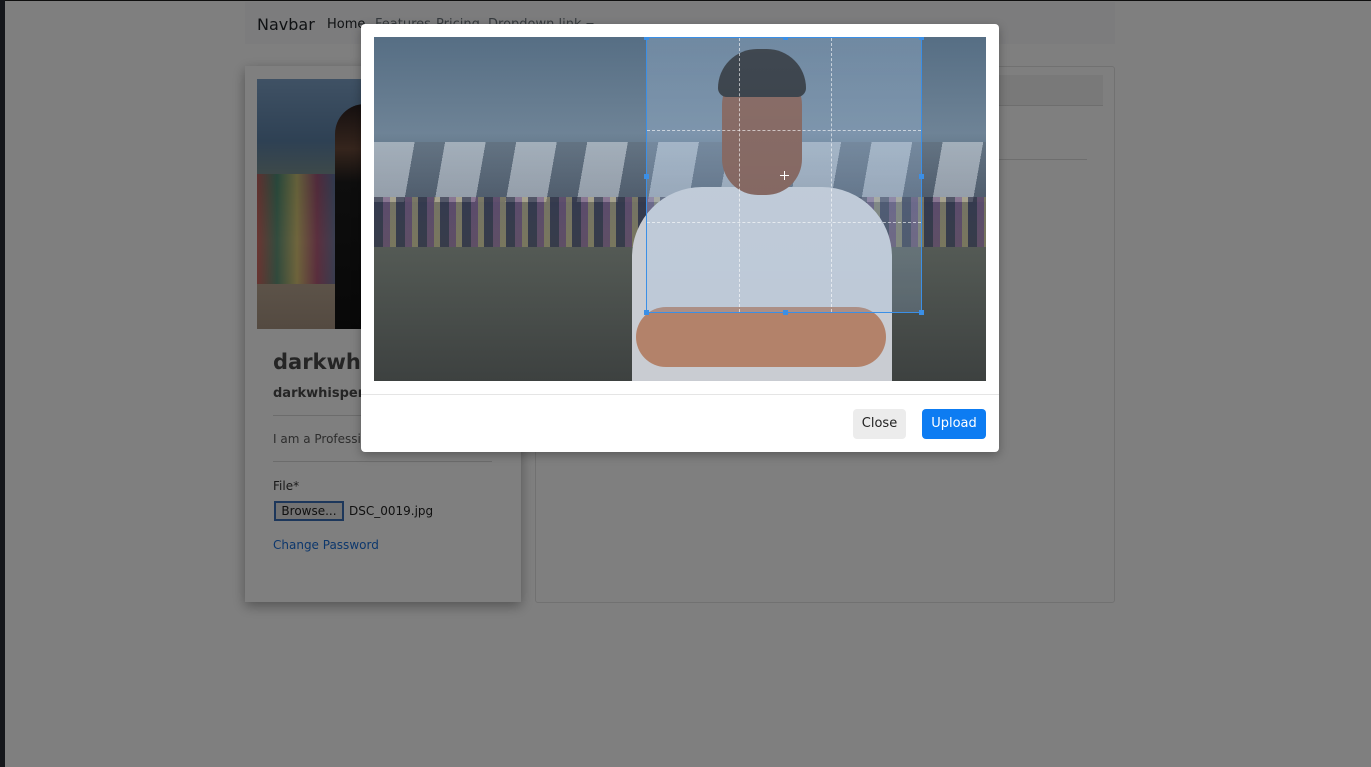  What do you see at coordinates (921, 312) in the screenshot?
I see `crop-handle-bottom-right` at bounding box center [921, 312].